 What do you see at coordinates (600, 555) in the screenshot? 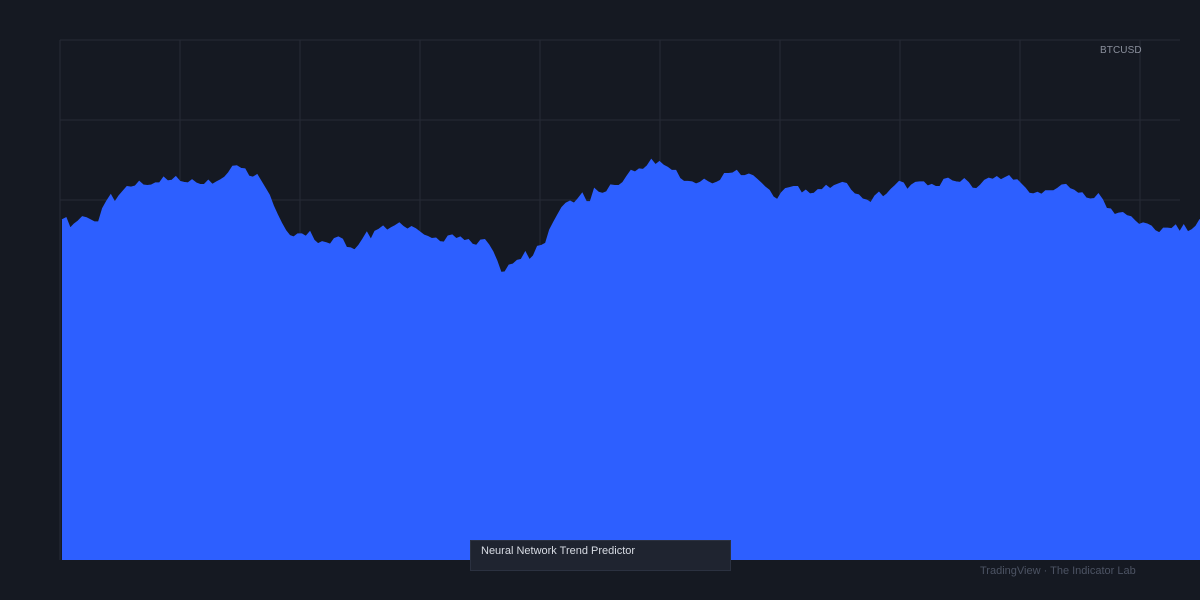
I see `indicator-label: Neural Network Trend Predictor` at bounding box center [600, 555].